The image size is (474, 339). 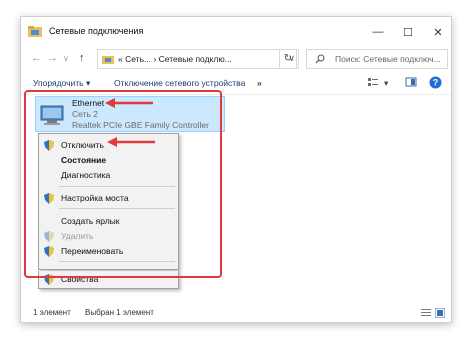 What do you see at coordinates (386, 83) in the screenshot?
I see `view-dropdown-icon: ▾` at bounding box center [386, 83].